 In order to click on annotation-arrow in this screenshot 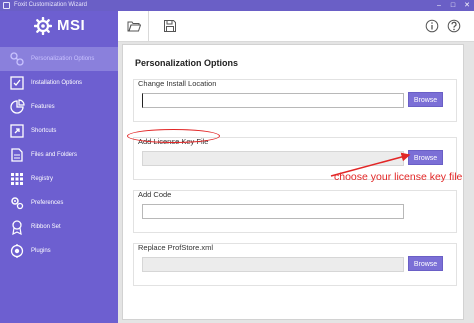, I will do `click(370, 164)`.